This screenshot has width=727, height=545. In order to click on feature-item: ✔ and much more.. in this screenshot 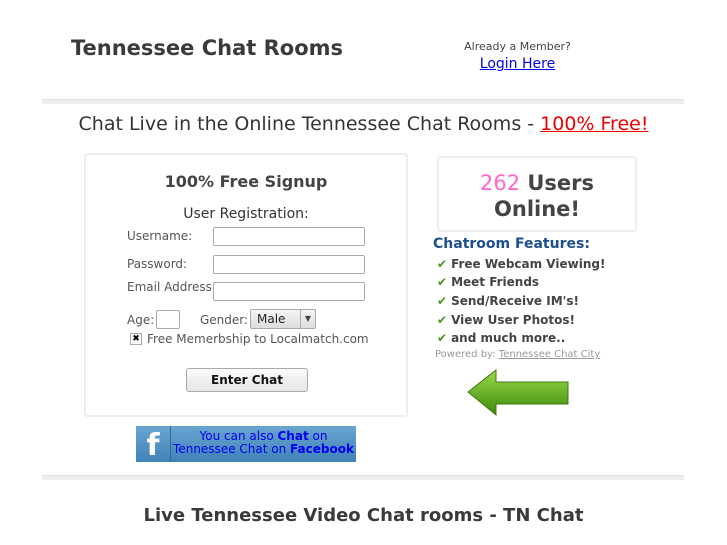, I will do `click(501, 338)`.